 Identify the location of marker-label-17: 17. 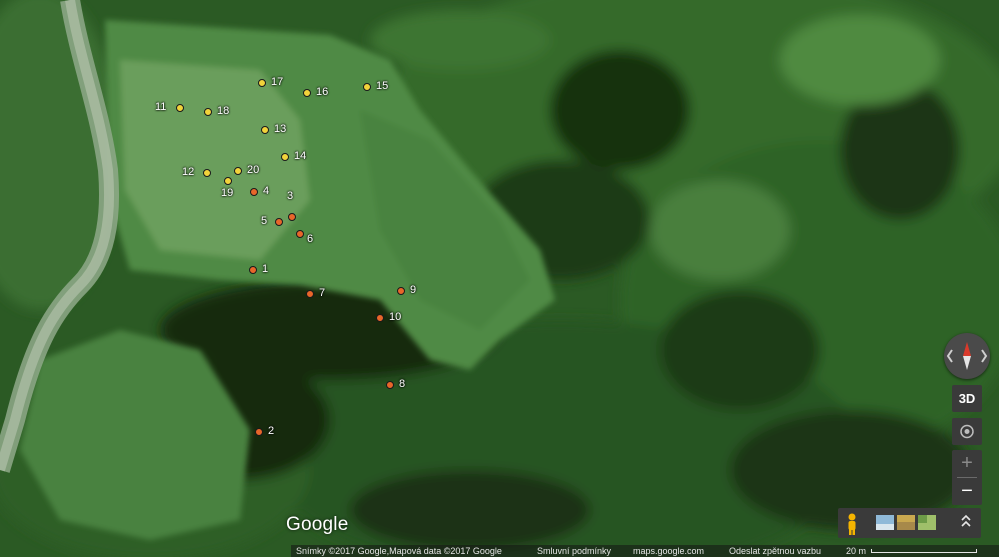
(277, 82).